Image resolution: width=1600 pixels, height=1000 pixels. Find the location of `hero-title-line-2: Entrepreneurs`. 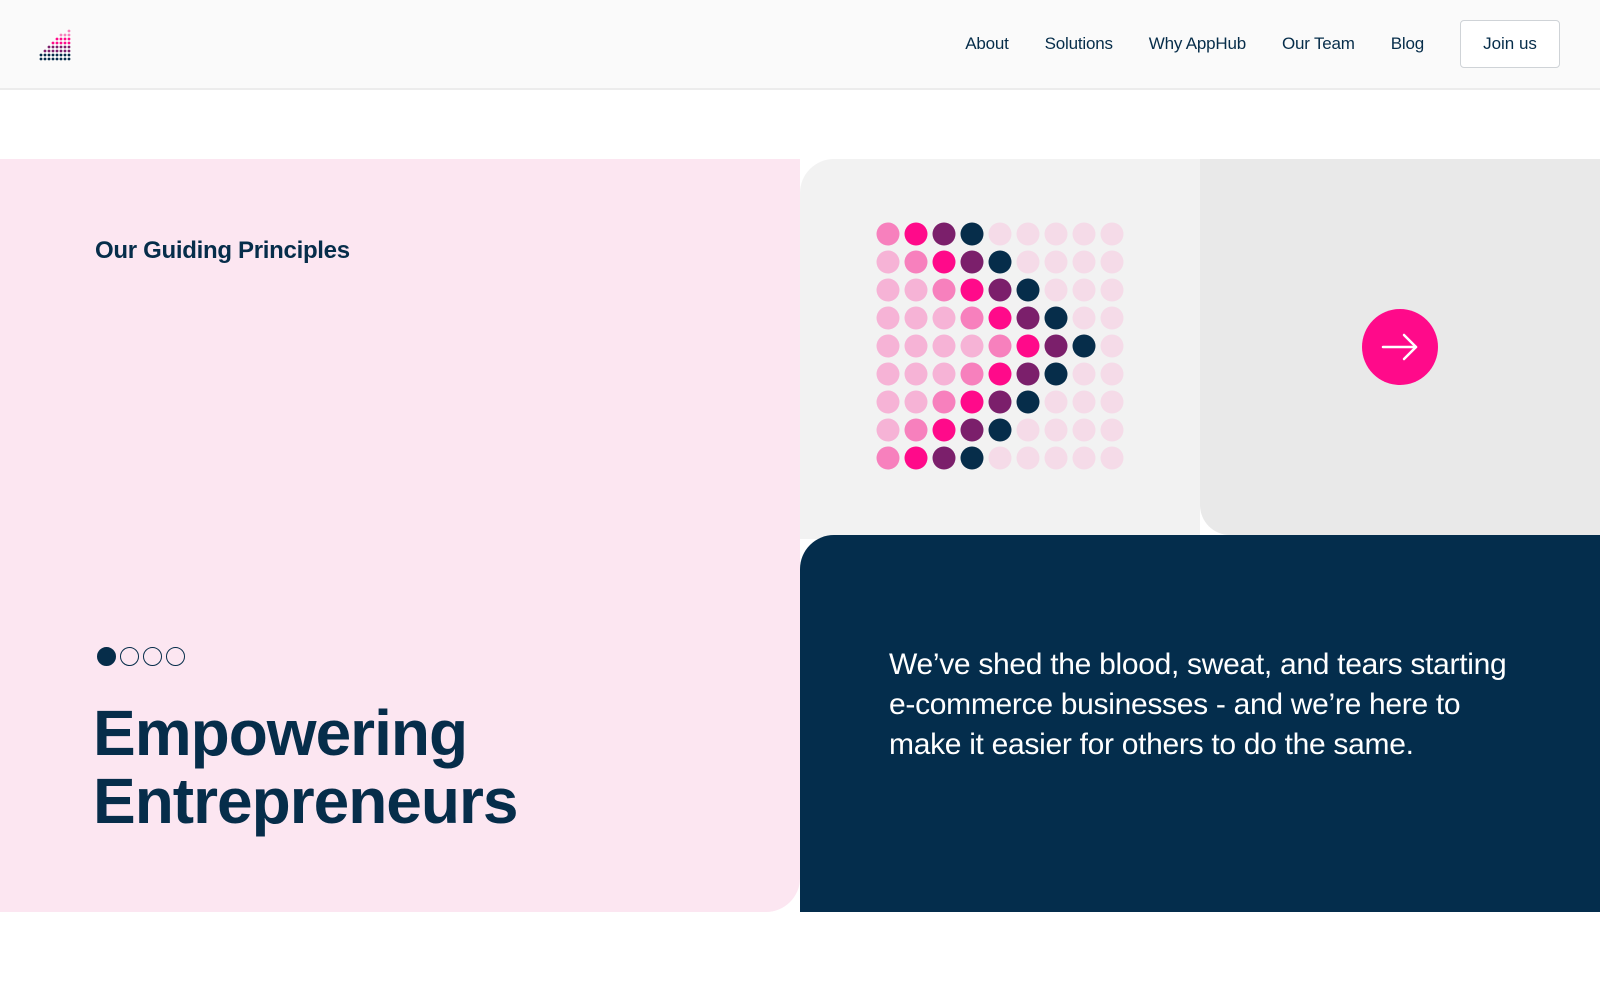

hero-title-line-2: Entrepreneurs is located at coordinates (305, 801).